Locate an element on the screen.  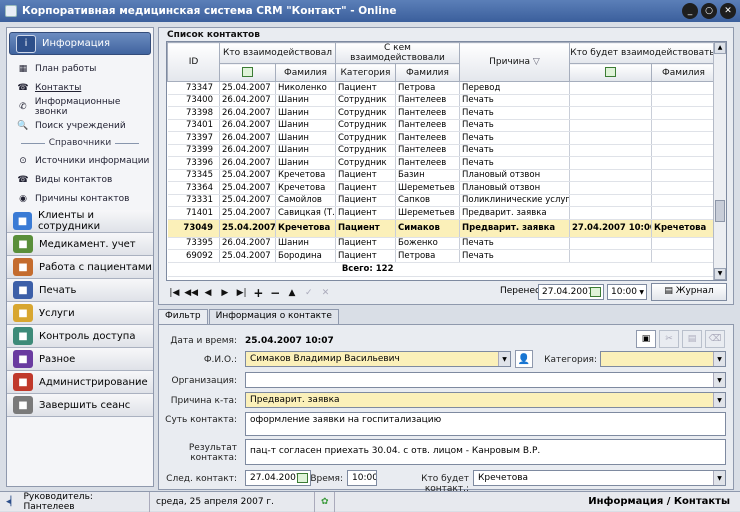
sidebar-group: ■ Контроль доступа is located at coordinates (80, 336).